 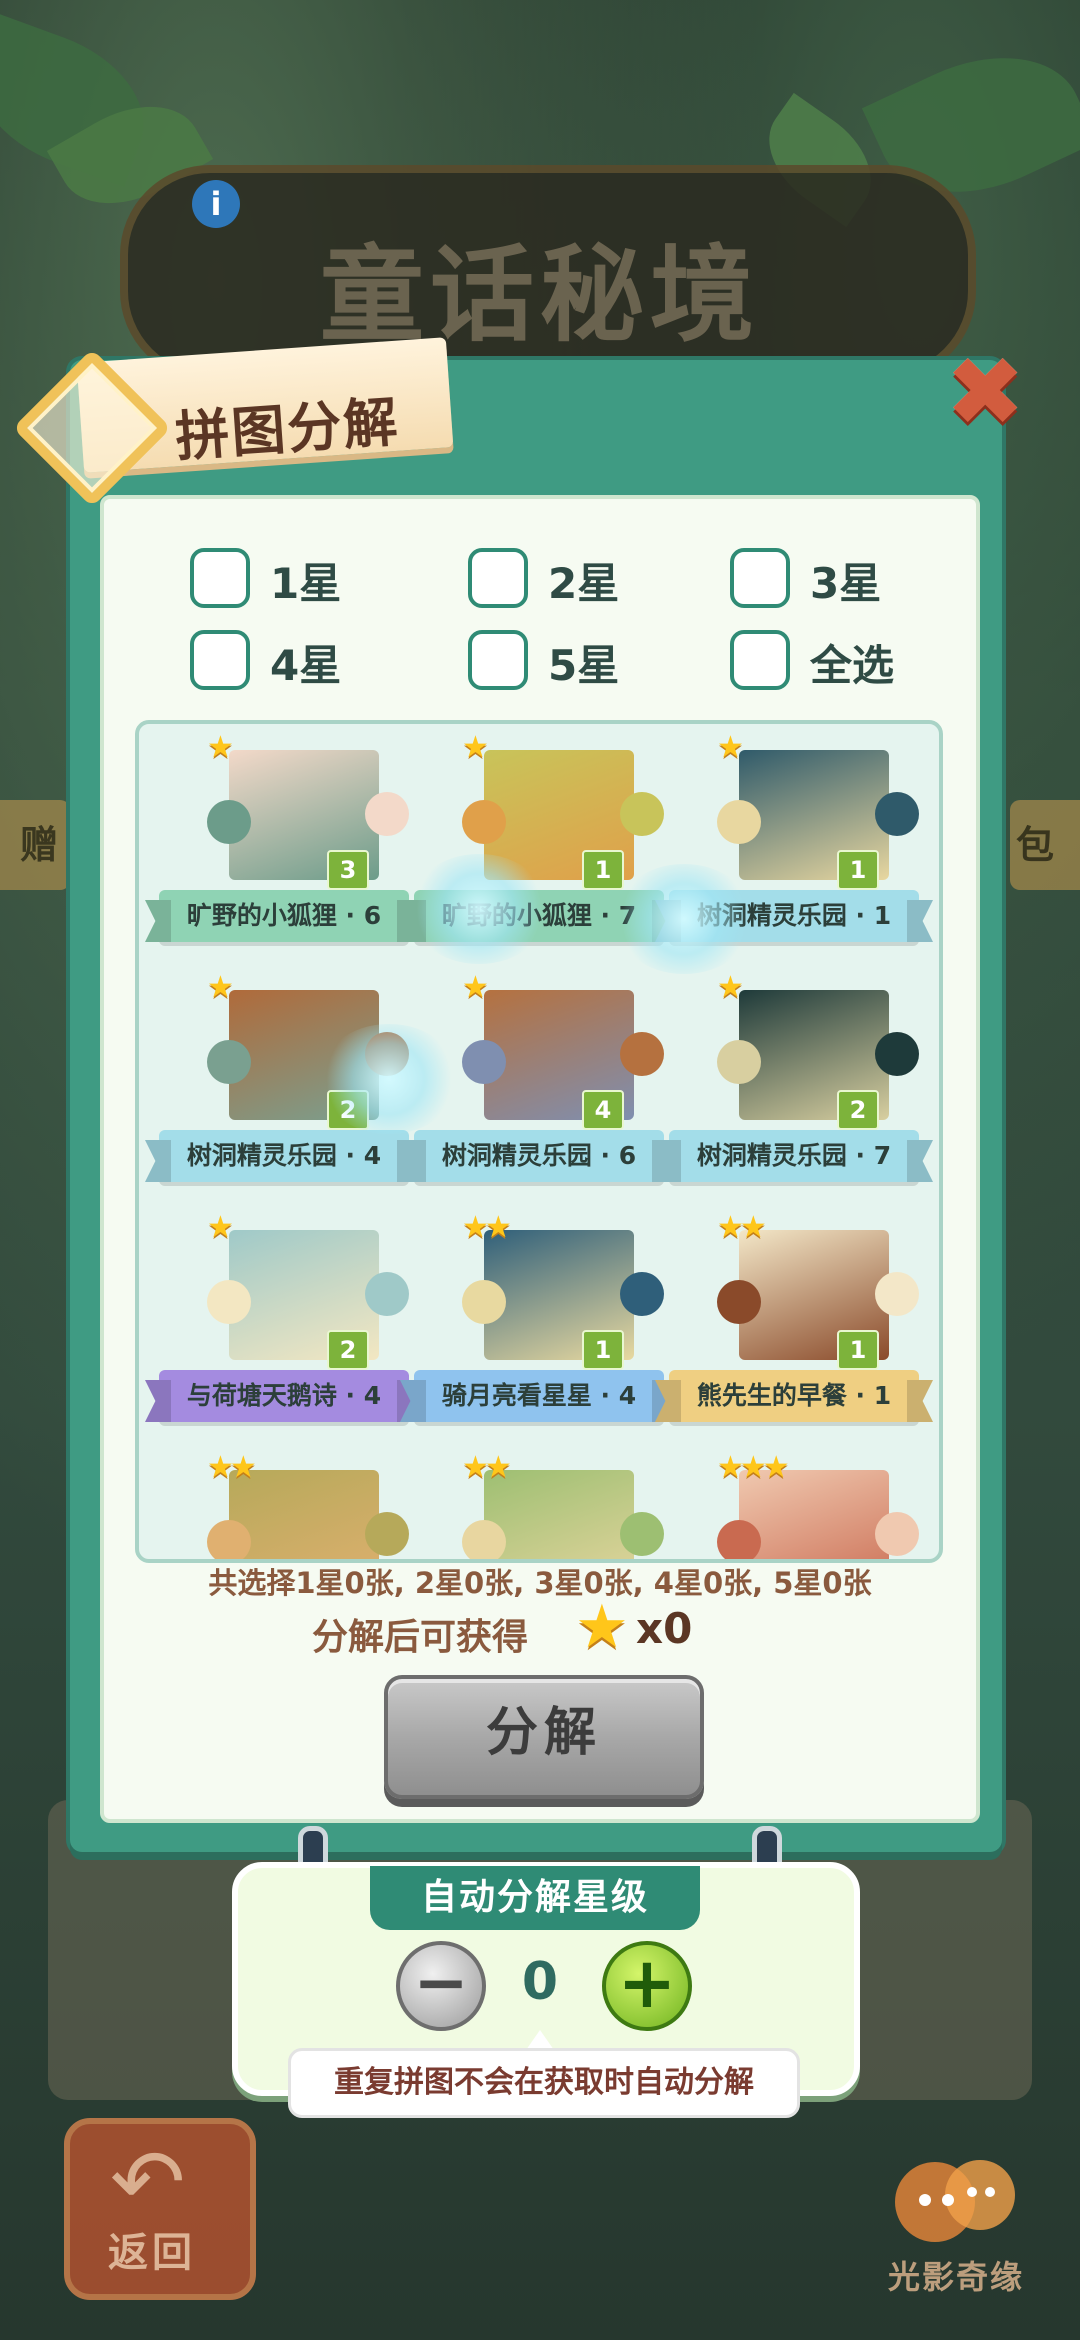 What do you see at coordinates (539, 1396) in the screenshot?
I see `piece-name-banner: 骑月亮看星星 · 4` at bounding box center [539, 1396].